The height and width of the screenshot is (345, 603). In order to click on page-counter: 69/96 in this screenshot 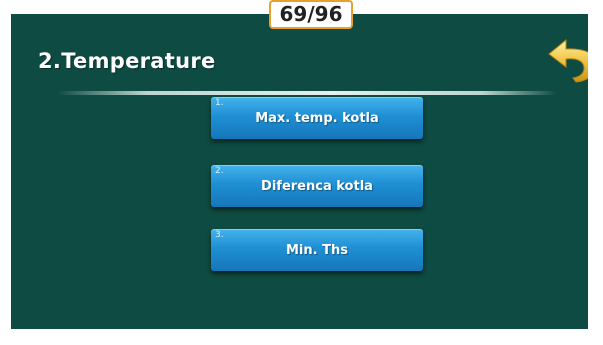, I will do `click(311, 14)`.